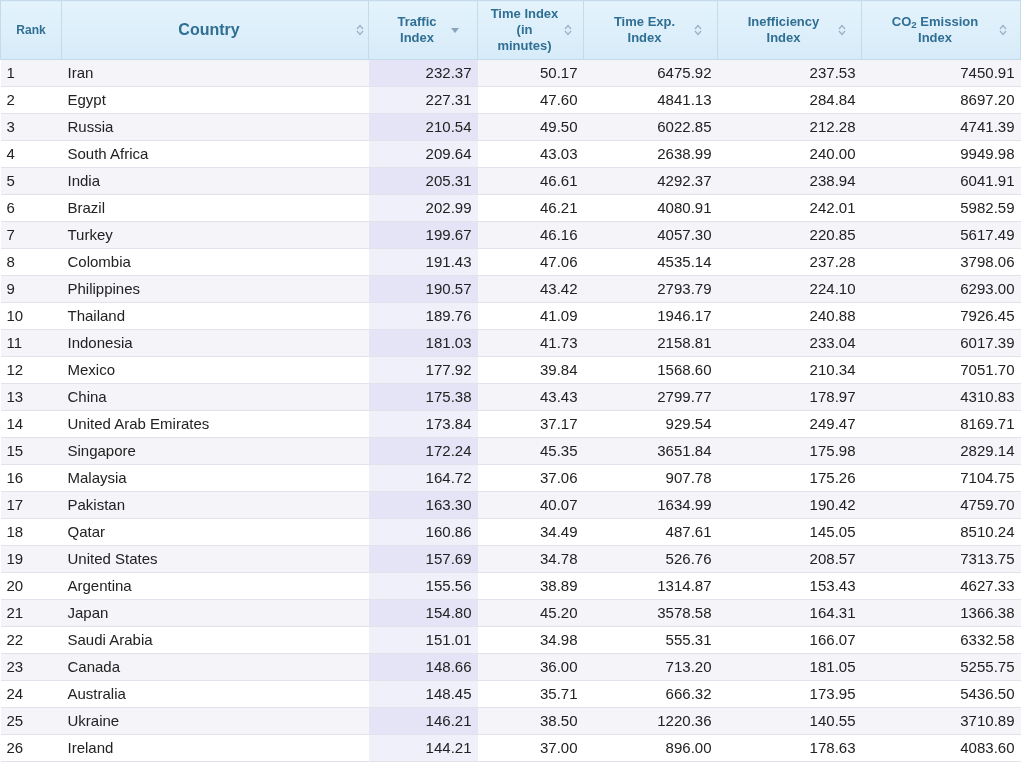 Image resolution: width=1024 pixels, height=763 pixels. Describe the element at coordinates (650, 262) in the screenshot. I see `table-cell: 4535.14` at that location.